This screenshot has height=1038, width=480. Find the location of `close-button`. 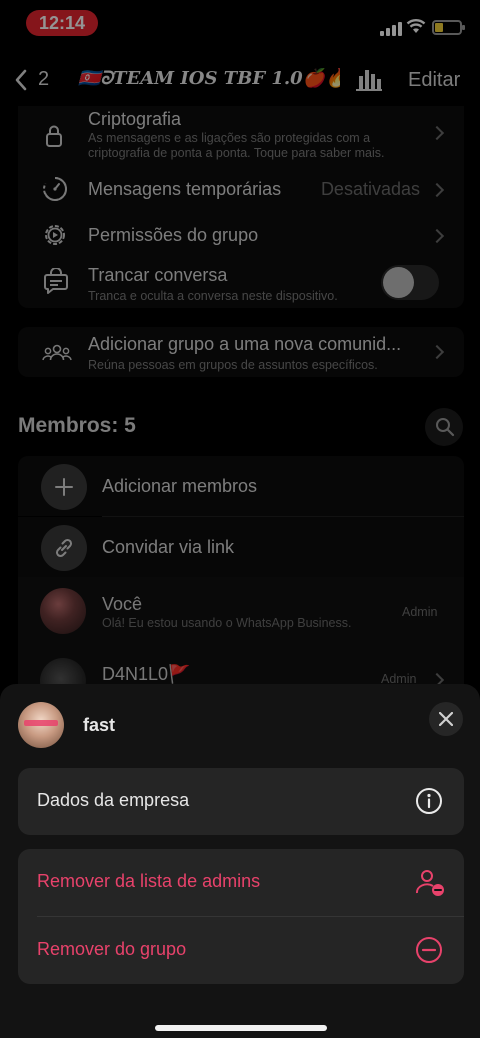

close-button is located at coordinates (446, 719).